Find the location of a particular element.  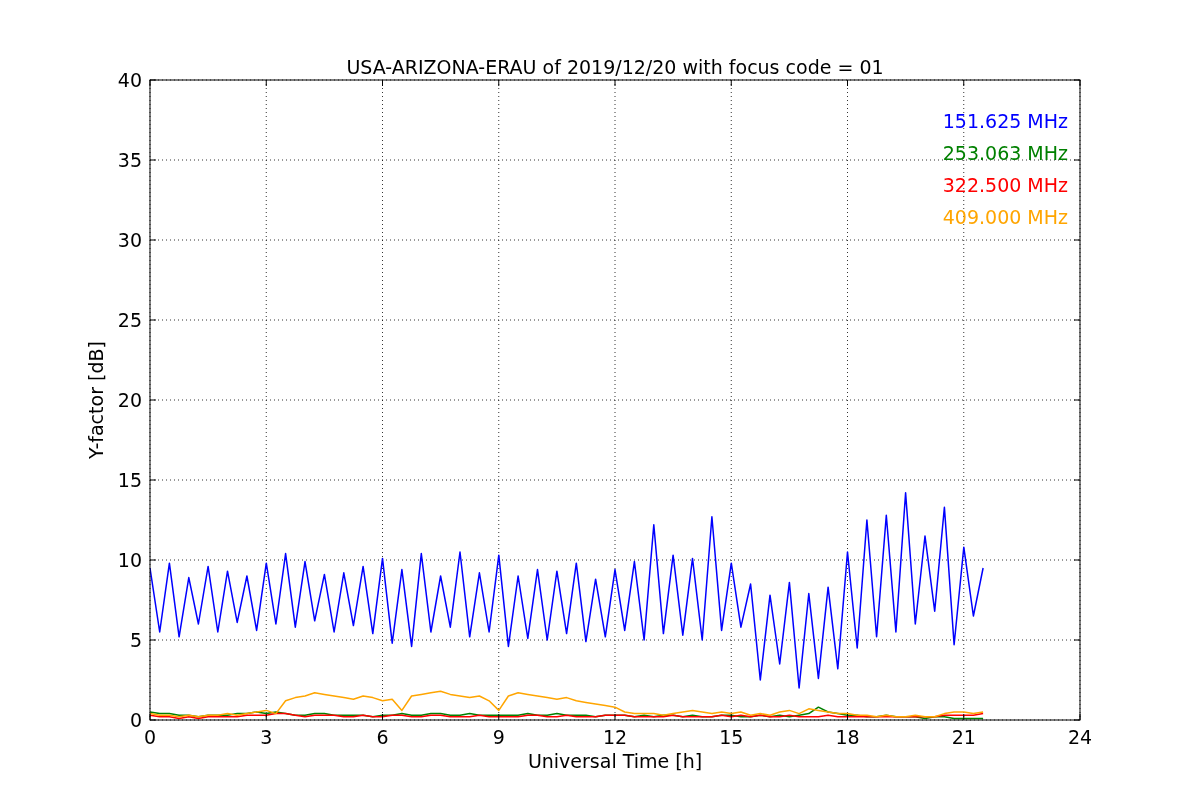

tick-label: 24 is located at coordinates (1080, 737).